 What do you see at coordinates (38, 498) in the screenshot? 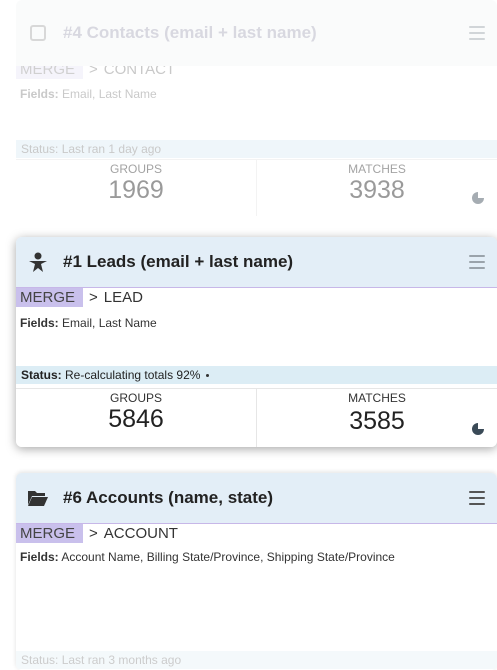
I see `folder-open-icon` at bounding box center [38, 498].